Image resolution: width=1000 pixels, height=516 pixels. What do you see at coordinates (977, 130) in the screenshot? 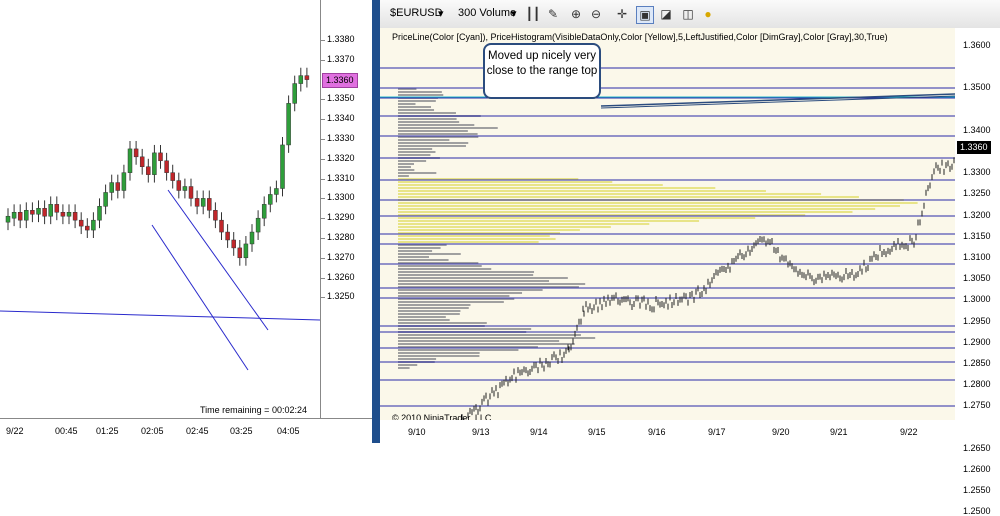
I see `price-tick-label: 1.3400` at bounding box center [977, 130].